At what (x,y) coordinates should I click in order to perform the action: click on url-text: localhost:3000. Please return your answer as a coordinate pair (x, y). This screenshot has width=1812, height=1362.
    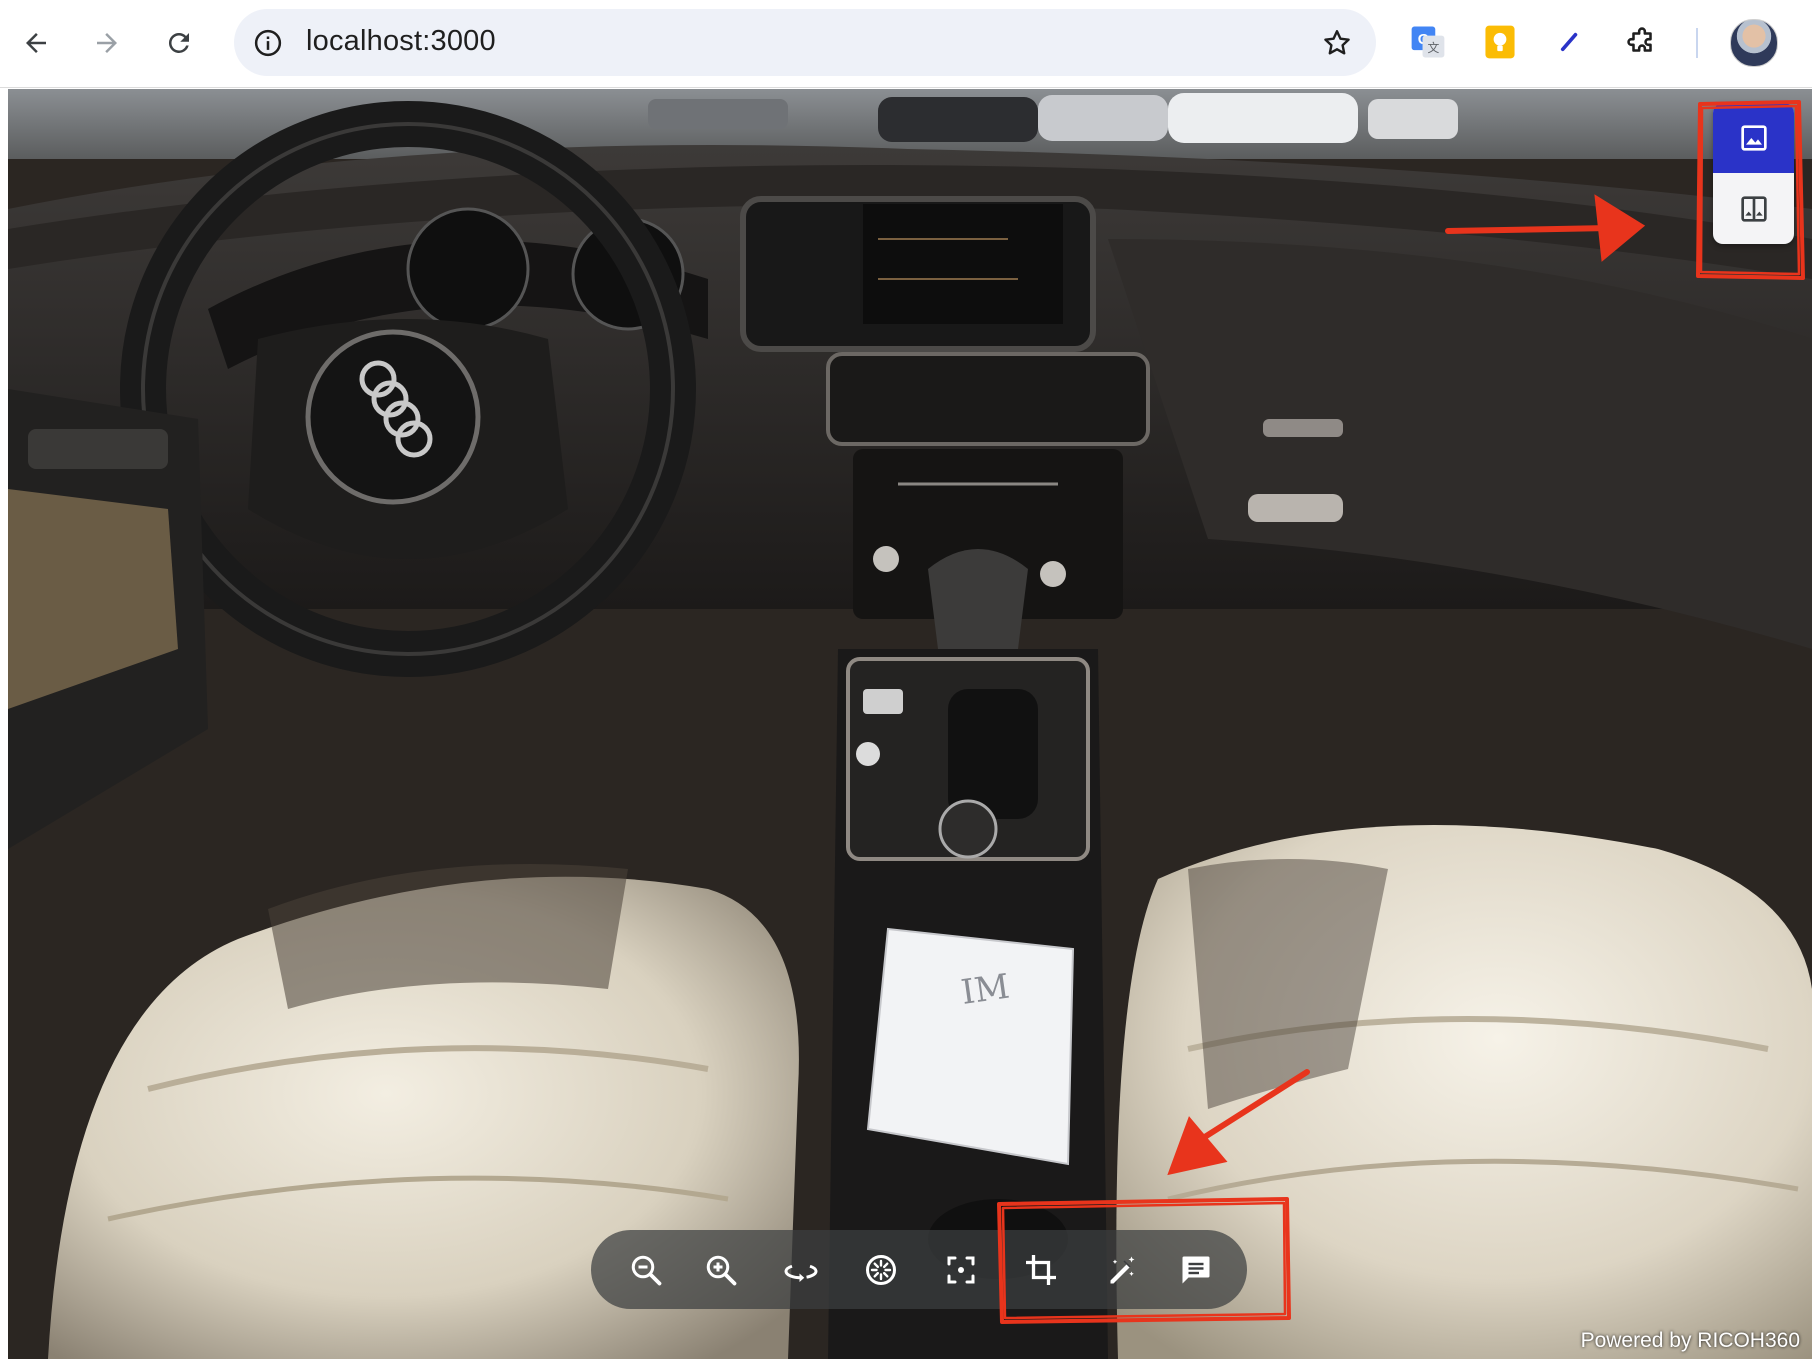
    Looking at the image, I should click on (401, 41).